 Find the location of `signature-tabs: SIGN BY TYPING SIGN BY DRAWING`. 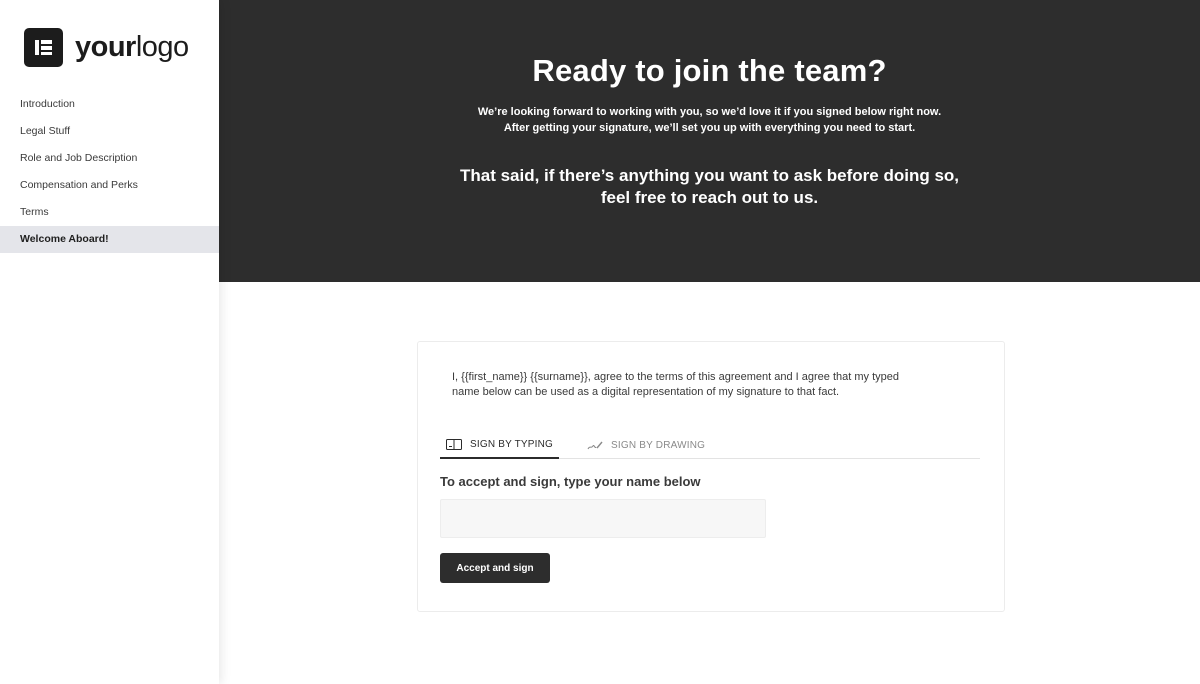

signature-tabs: SIGN BY TYPING SIGN BY DRAWING is located at coordinates (710, 445).